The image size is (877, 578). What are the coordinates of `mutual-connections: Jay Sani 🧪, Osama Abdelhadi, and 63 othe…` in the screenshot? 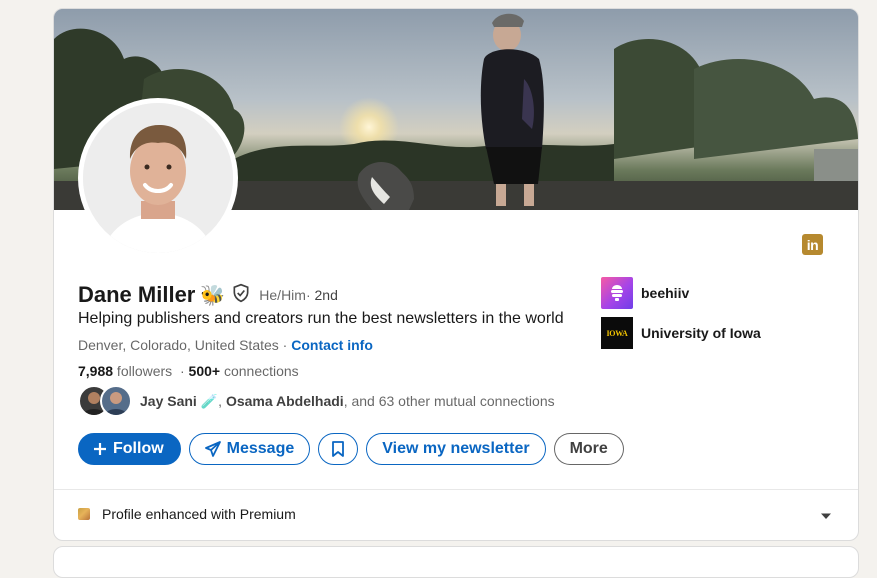 It's located at (316, 401).